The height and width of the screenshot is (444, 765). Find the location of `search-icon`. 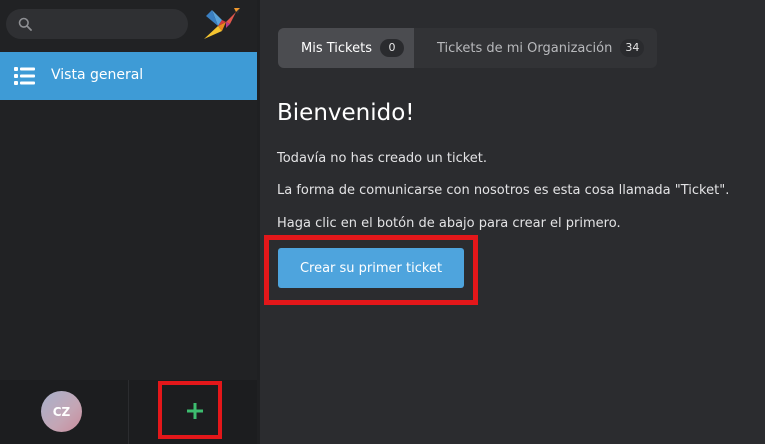

search-icon is located at coordinates (25, 24).